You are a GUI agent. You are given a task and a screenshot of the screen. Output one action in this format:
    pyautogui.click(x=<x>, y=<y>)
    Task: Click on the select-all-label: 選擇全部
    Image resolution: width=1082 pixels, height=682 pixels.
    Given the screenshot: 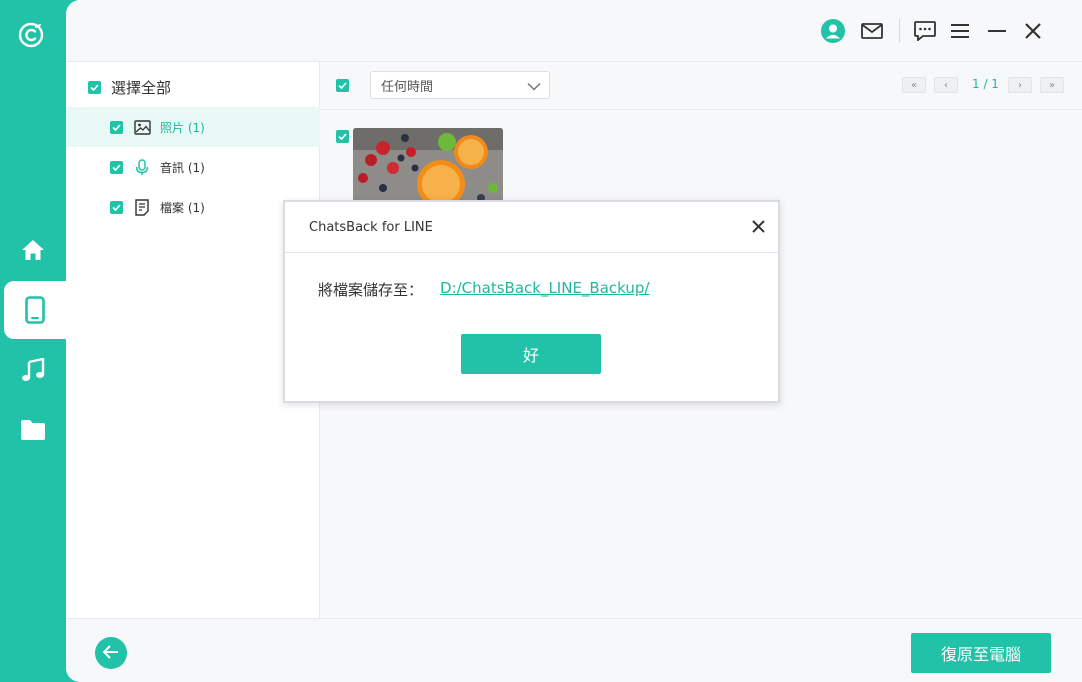 What is the action you would take?
    pyautogui.click(x=141, y=87)
    